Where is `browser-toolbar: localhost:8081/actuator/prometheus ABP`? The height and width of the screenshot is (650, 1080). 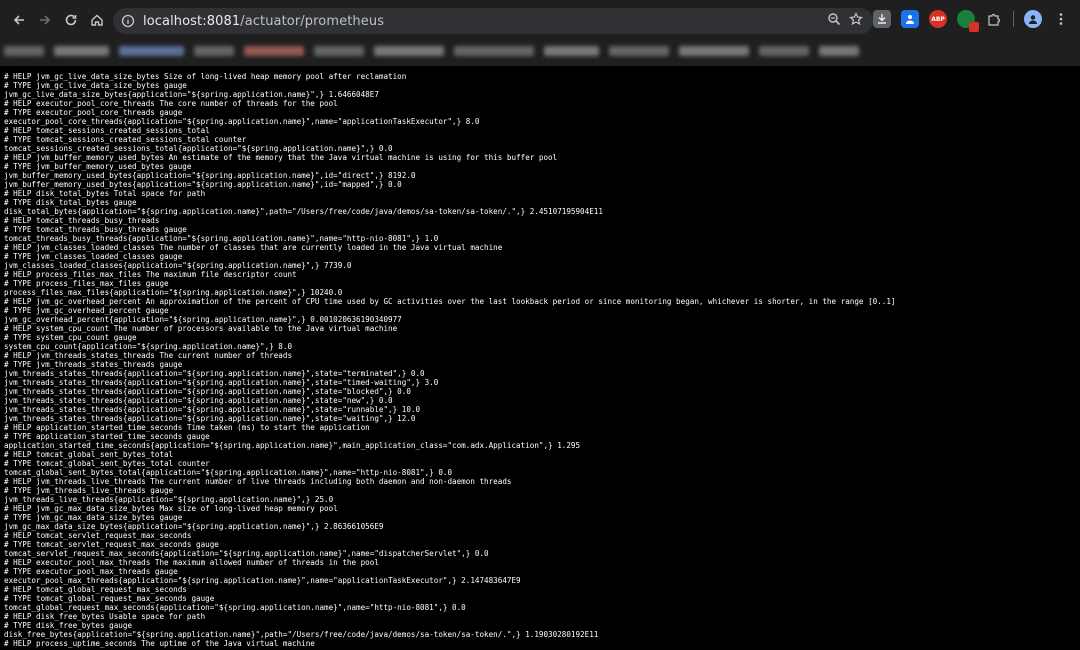
browser-toolbar: localhost:8081/actuator/prometheus ABP is located at coordinates (540, 20).